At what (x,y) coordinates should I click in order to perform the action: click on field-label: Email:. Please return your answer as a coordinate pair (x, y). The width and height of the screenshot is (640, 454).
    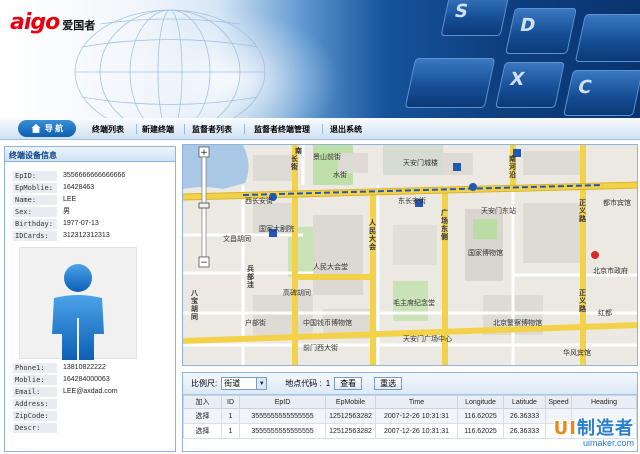
    Looking at the image, I should click on (35, 392).